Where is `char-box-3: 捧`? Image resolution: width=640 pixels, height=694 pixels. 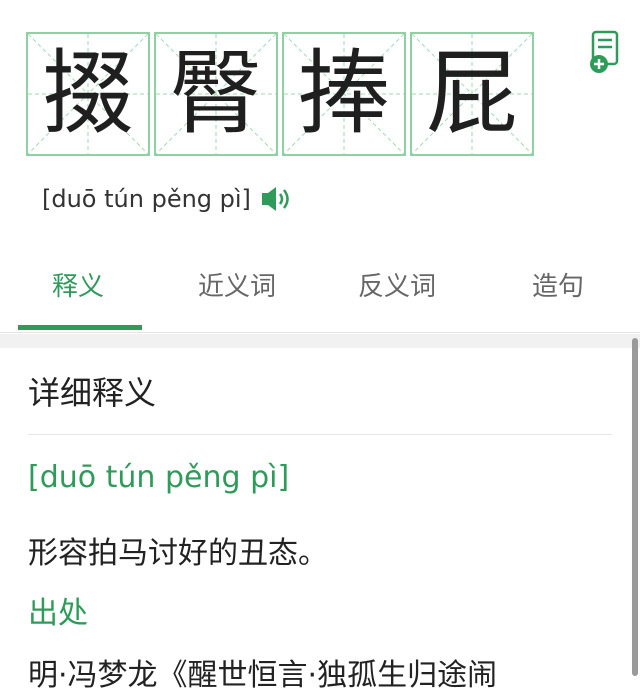 char-box-3: 捧 is located at coordinates (344, 94).